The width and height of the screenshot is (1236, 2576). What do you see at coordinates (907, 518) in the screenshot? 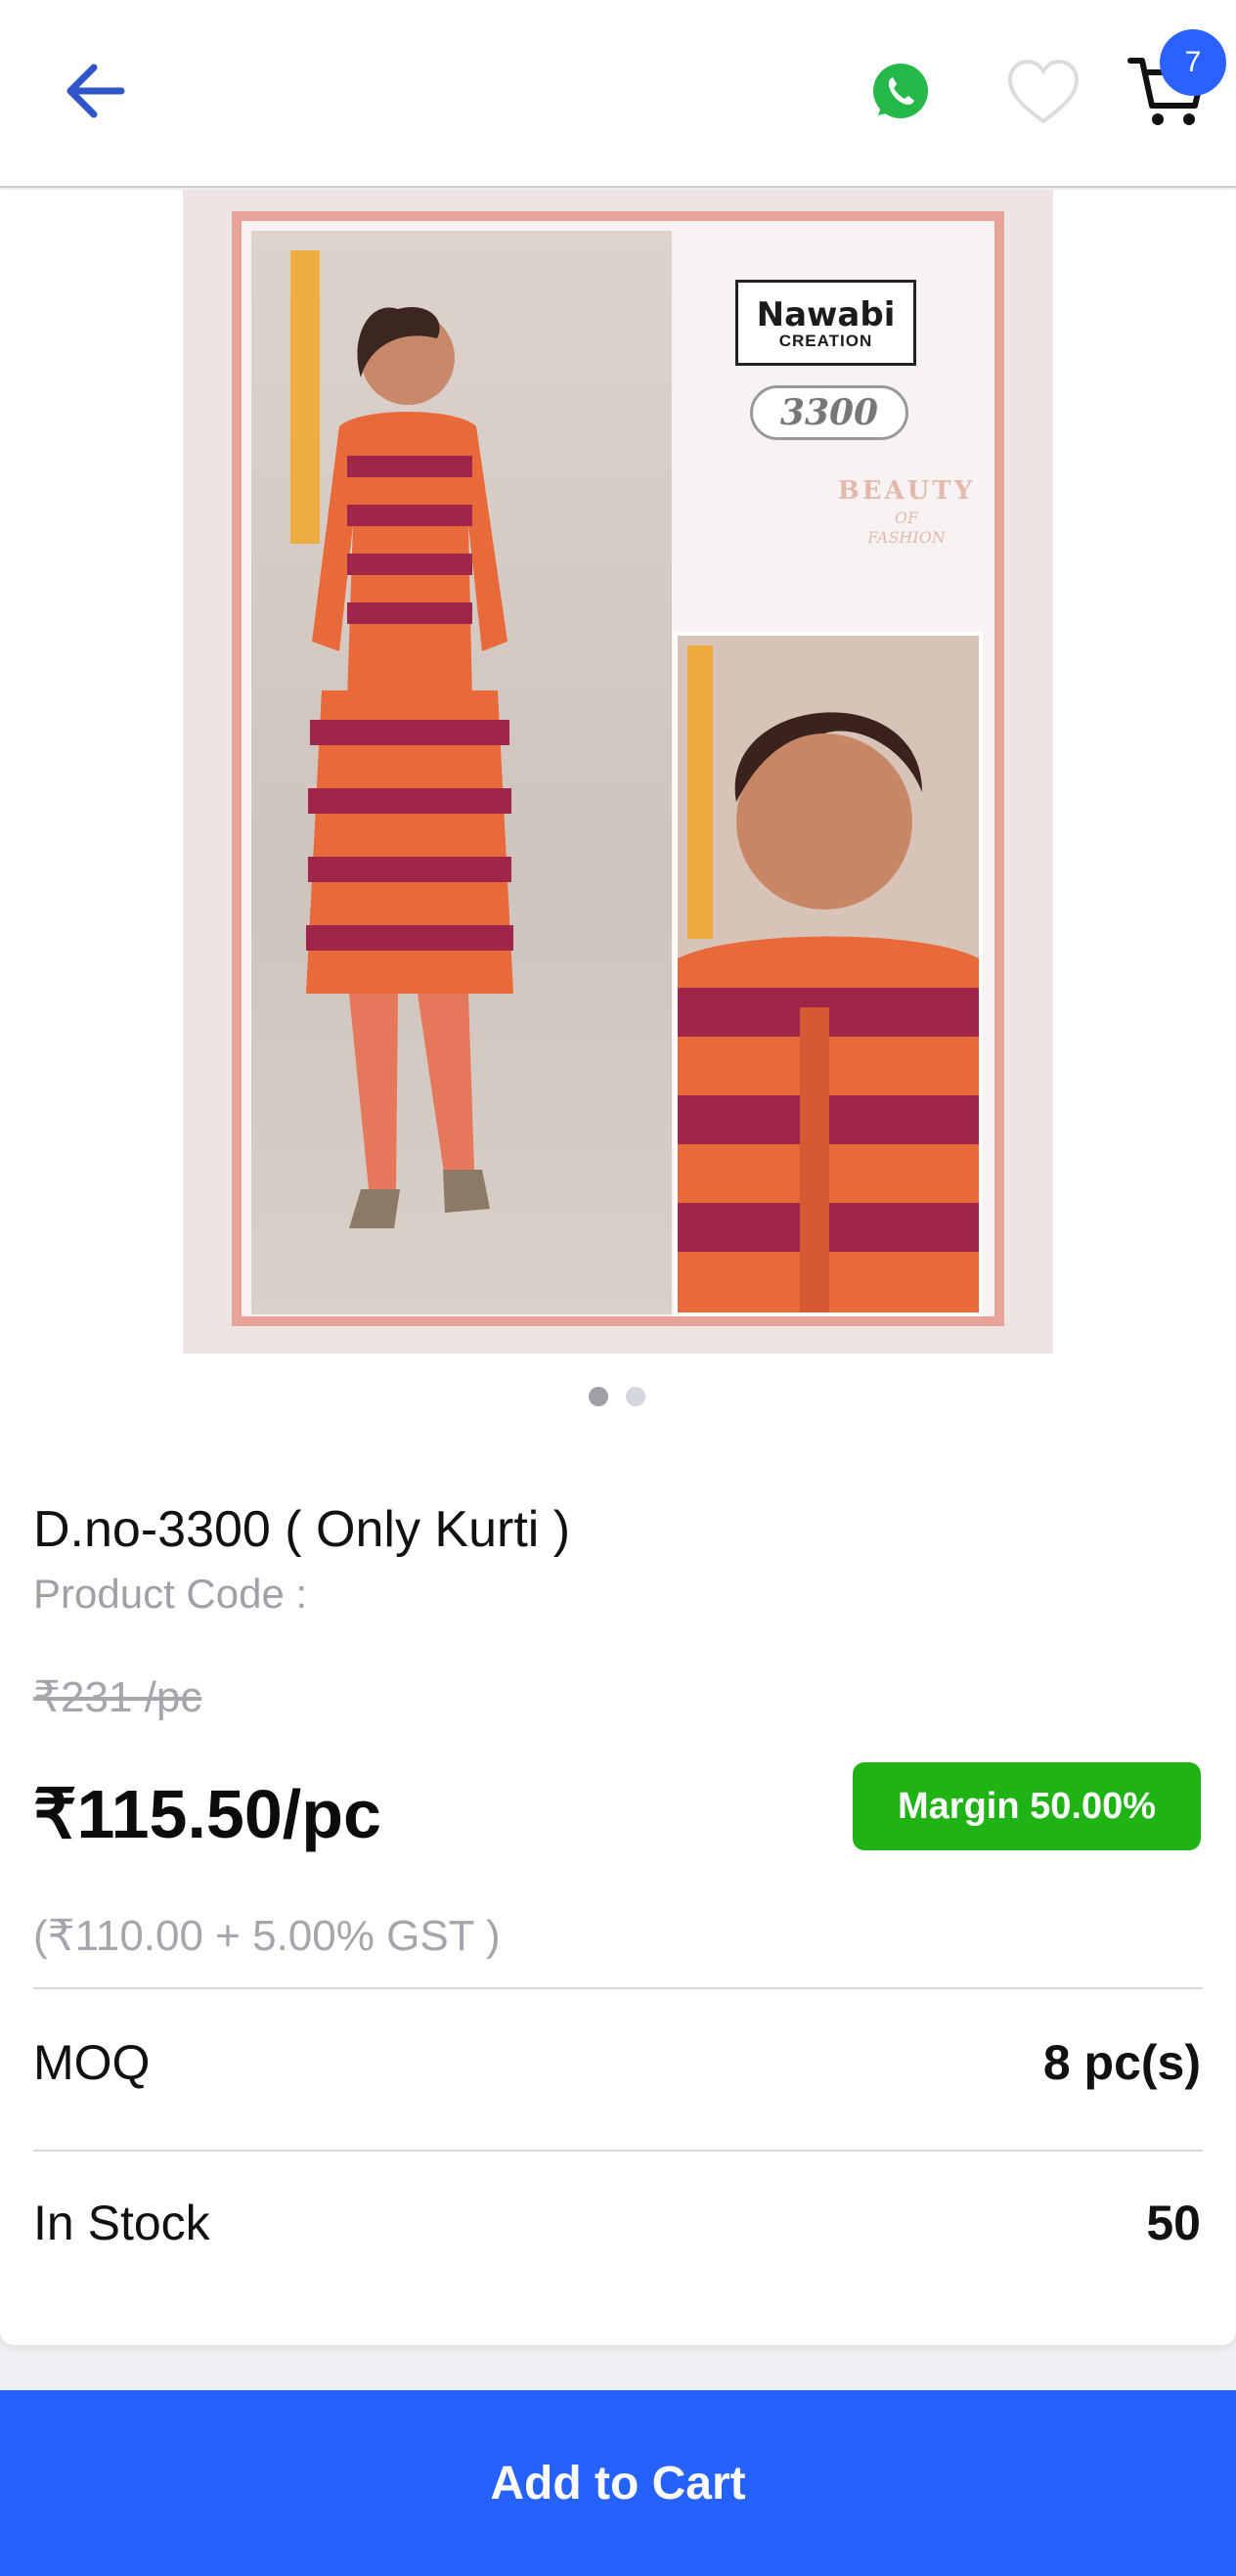
I see `tagline-of: OF` at bounding box center [907, 518].